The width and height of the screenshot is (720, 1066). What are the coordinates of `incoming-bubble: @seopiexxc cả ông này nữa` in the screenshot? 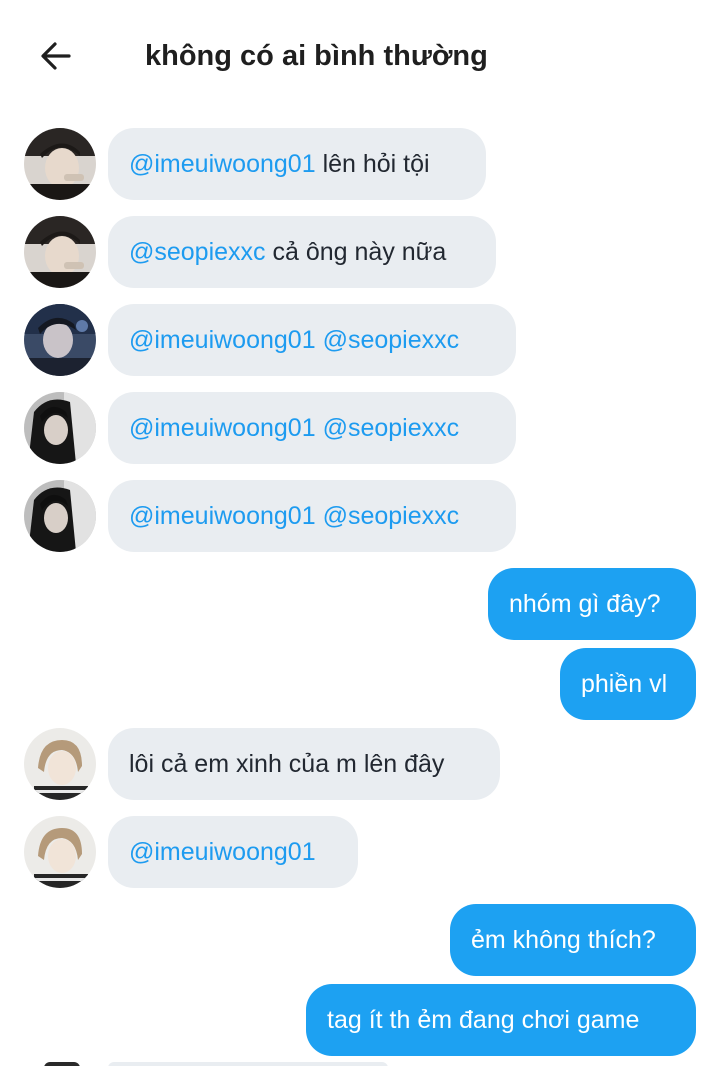 It's located at (302, 252).